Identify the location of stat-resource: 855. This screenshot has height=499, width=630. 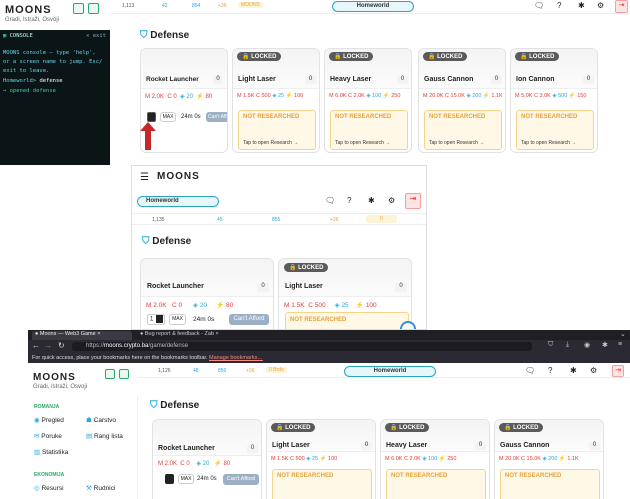
(276, 220).